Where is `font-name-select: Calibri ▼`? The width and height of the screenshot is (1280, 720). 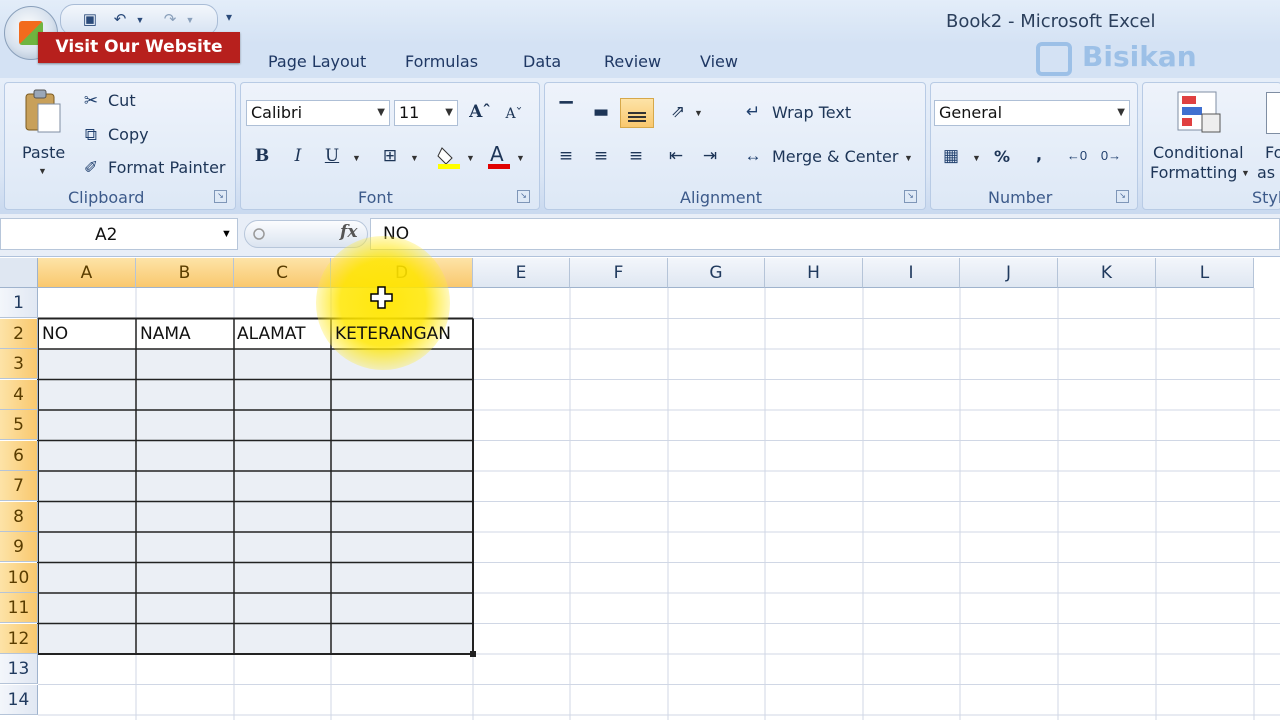 font-name-select: Calibri ▼ is located at coordinates (318, 113).